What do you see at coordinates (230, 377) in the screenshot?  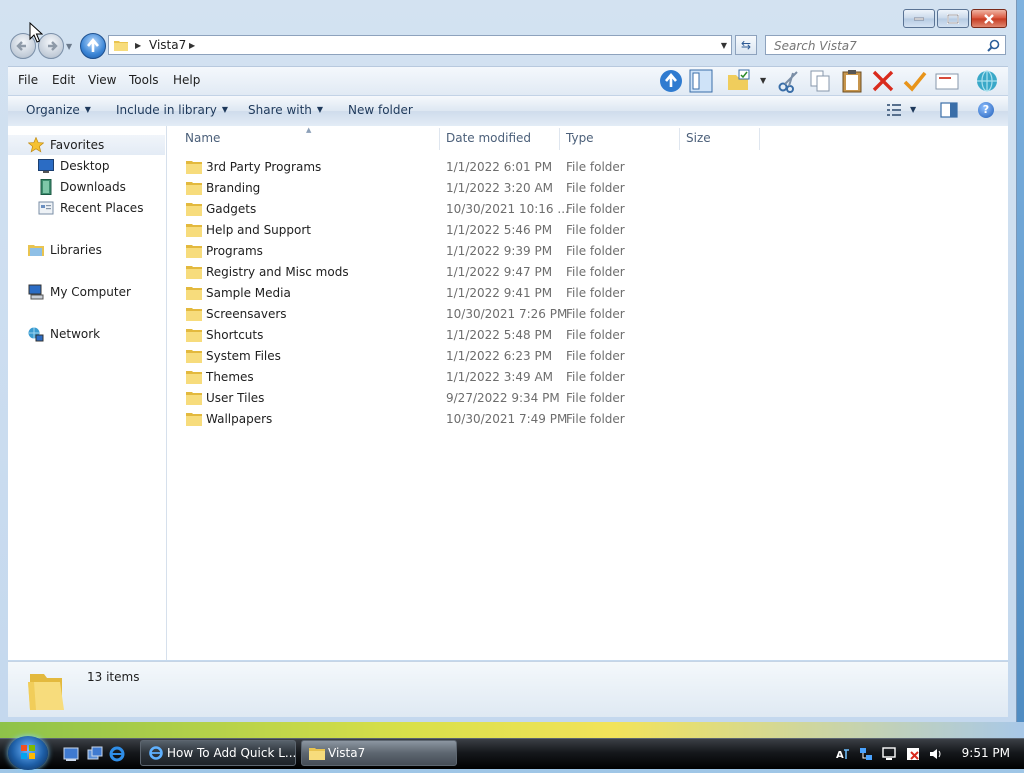 I see `file-name: Themes` at bounding box center [230, 377].